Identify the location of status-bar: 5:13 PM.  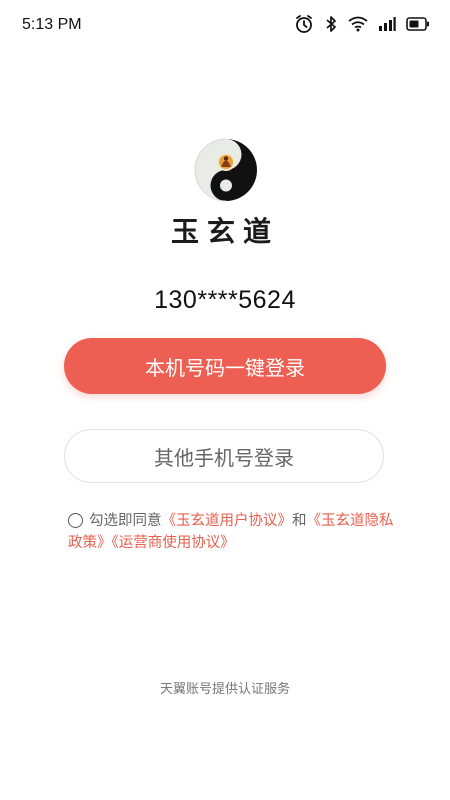
(225, 26).